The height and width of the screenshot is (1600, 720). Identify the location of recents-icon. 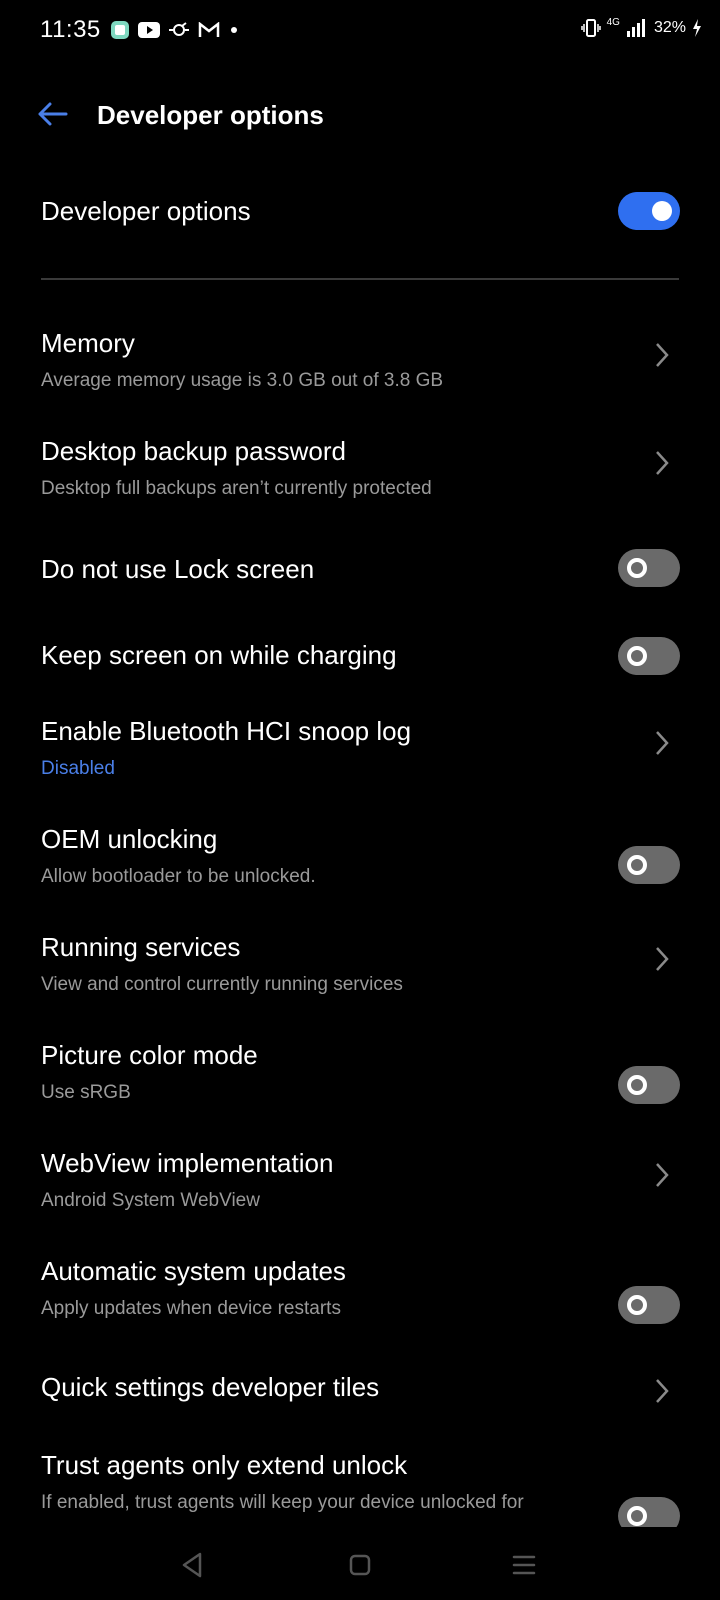
(524, 1565).